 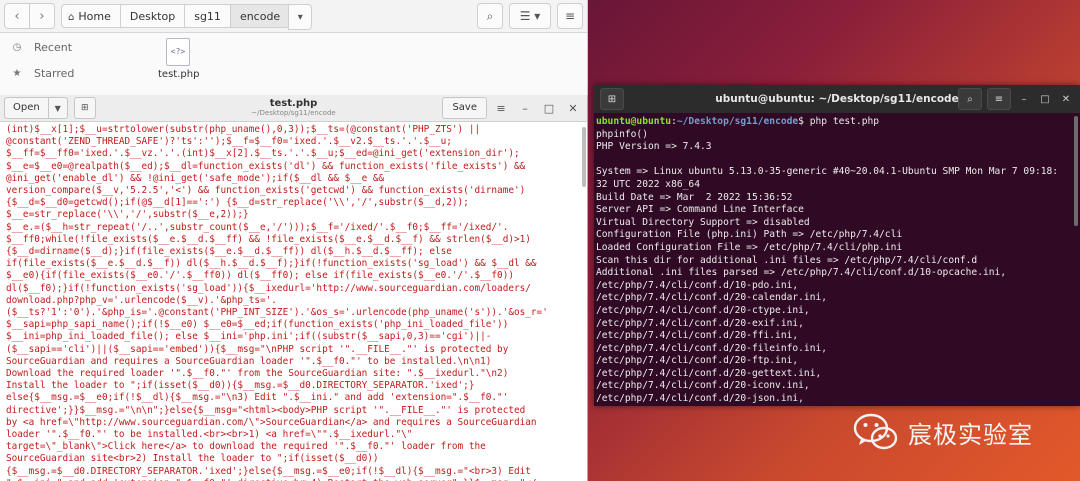 I want to click on chevron-down-icon: ▾, so click(x=300, y=17).